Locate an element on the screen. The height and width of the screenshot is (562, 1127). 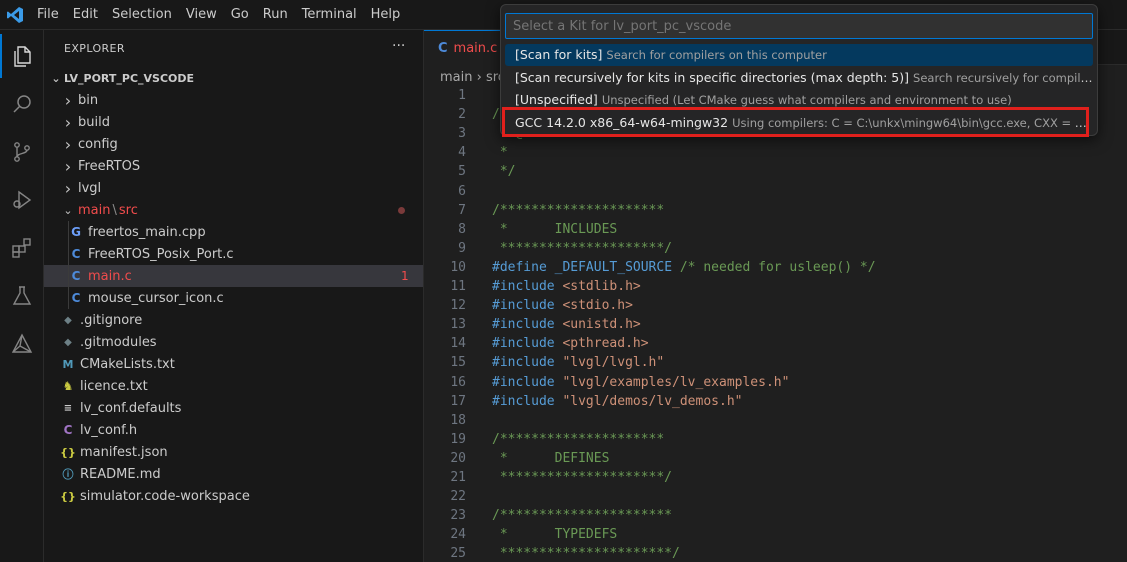
line-number: 9 is located at coordinates (462, 248).